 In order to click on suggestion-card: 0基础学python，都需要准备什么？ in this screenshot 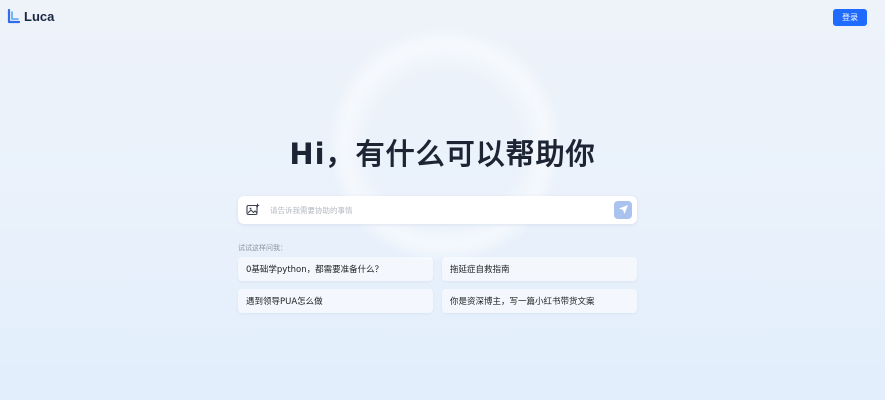, I will do `click(335, 269)`.